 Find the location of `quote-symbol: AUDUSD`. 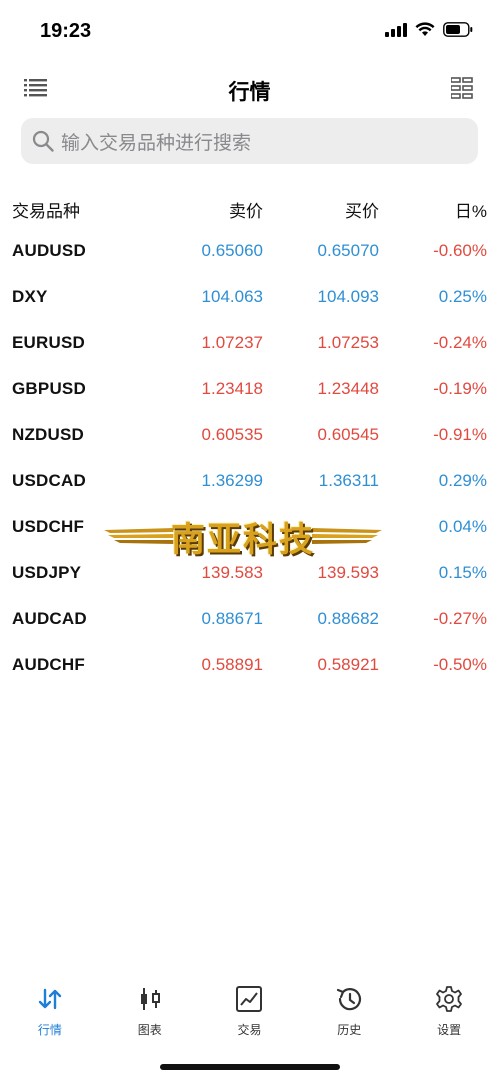

quote-symbol: AUDUSD is located at coordinates (49, 250).